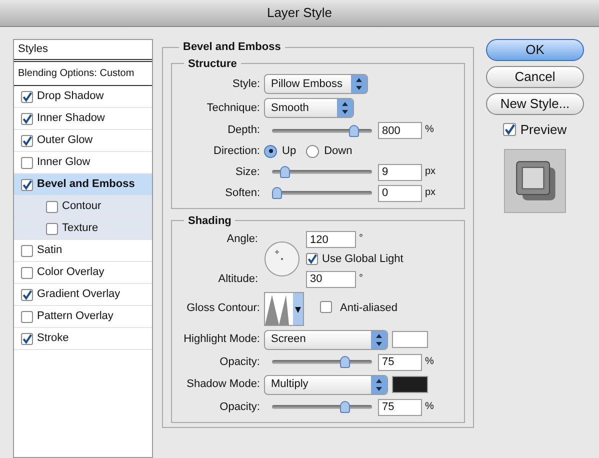 This screenshot has width=599, height=458. What do you see at coordinates (400, 172) in the screenshot?
I see `number-field: 9` at bounding box center [400, 172].